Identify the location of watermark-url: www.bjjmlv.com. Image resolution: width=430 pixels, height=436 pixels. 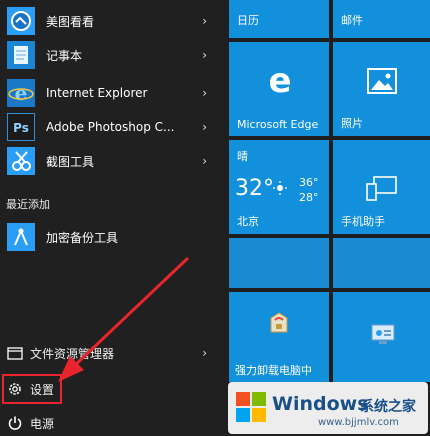
(358, 422).